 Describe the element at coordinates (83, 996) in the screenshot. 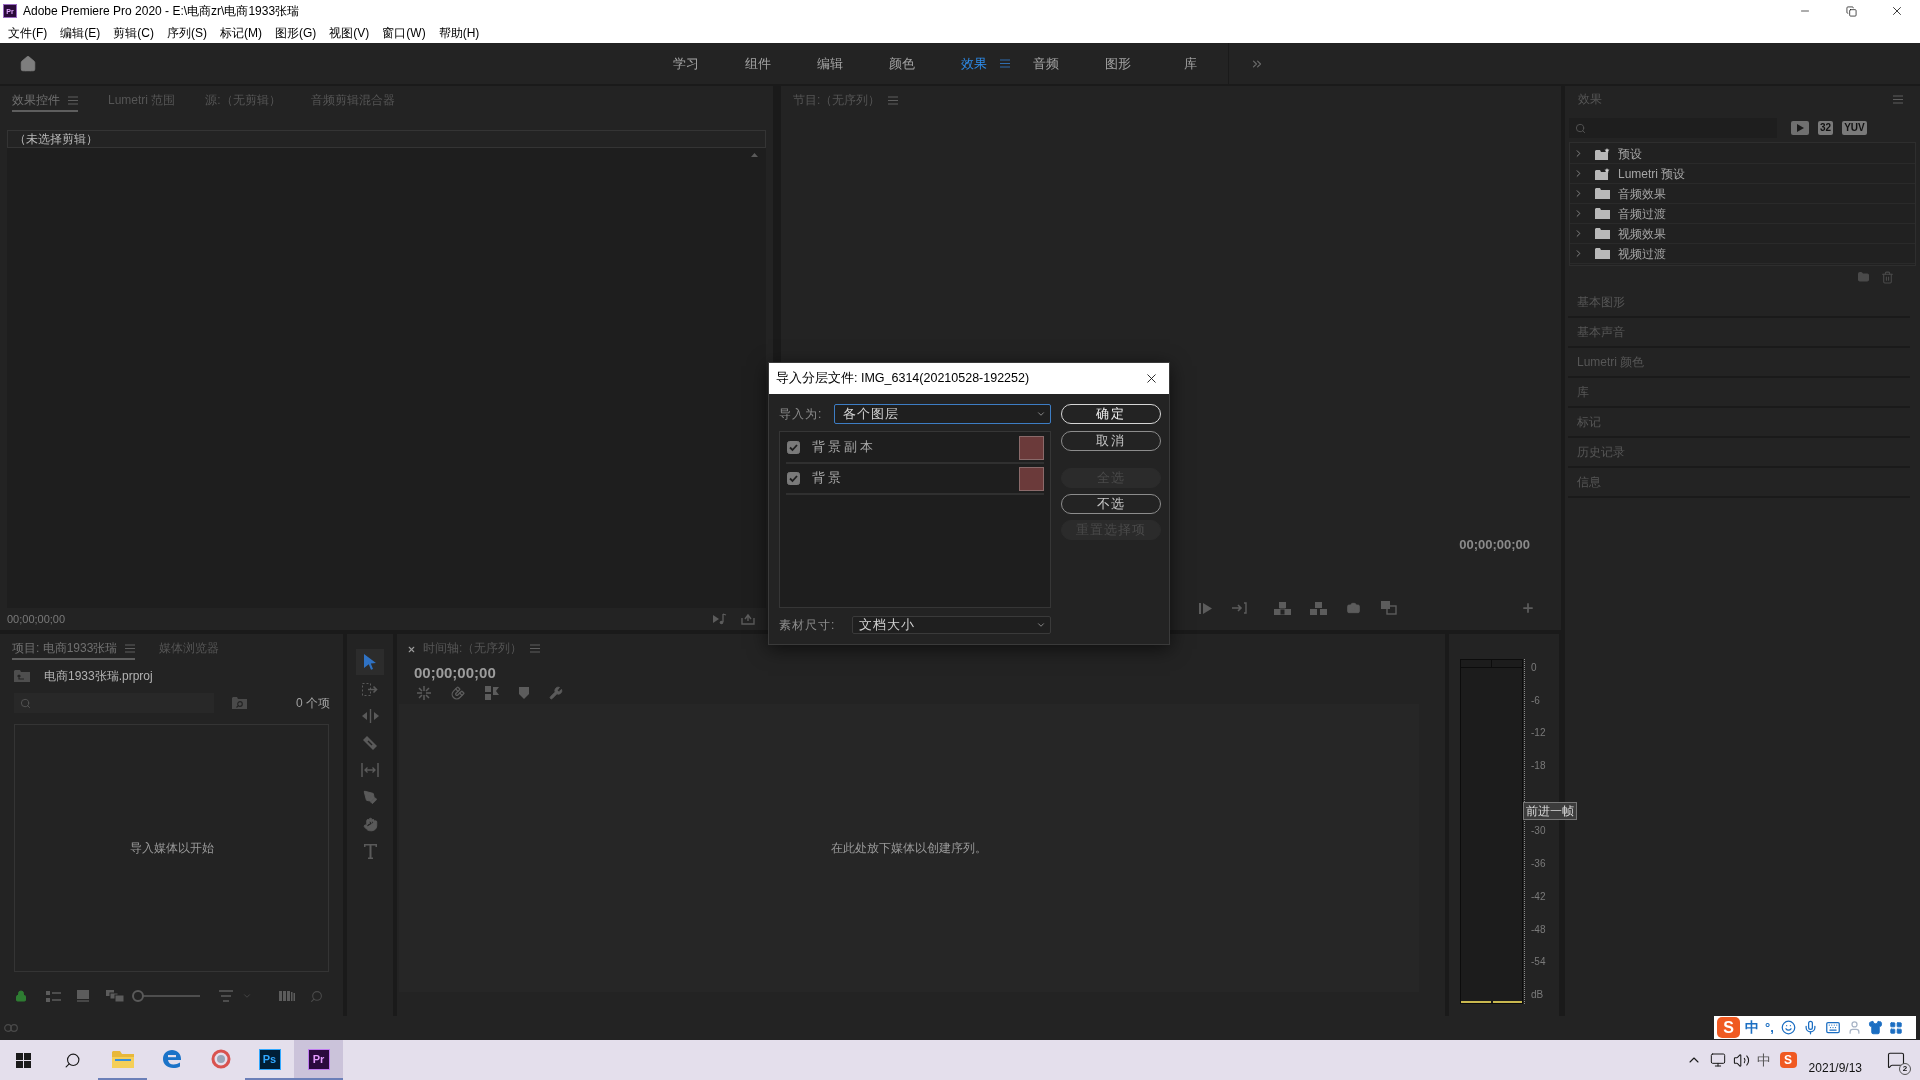

I see `icon-view-icon` at that location.